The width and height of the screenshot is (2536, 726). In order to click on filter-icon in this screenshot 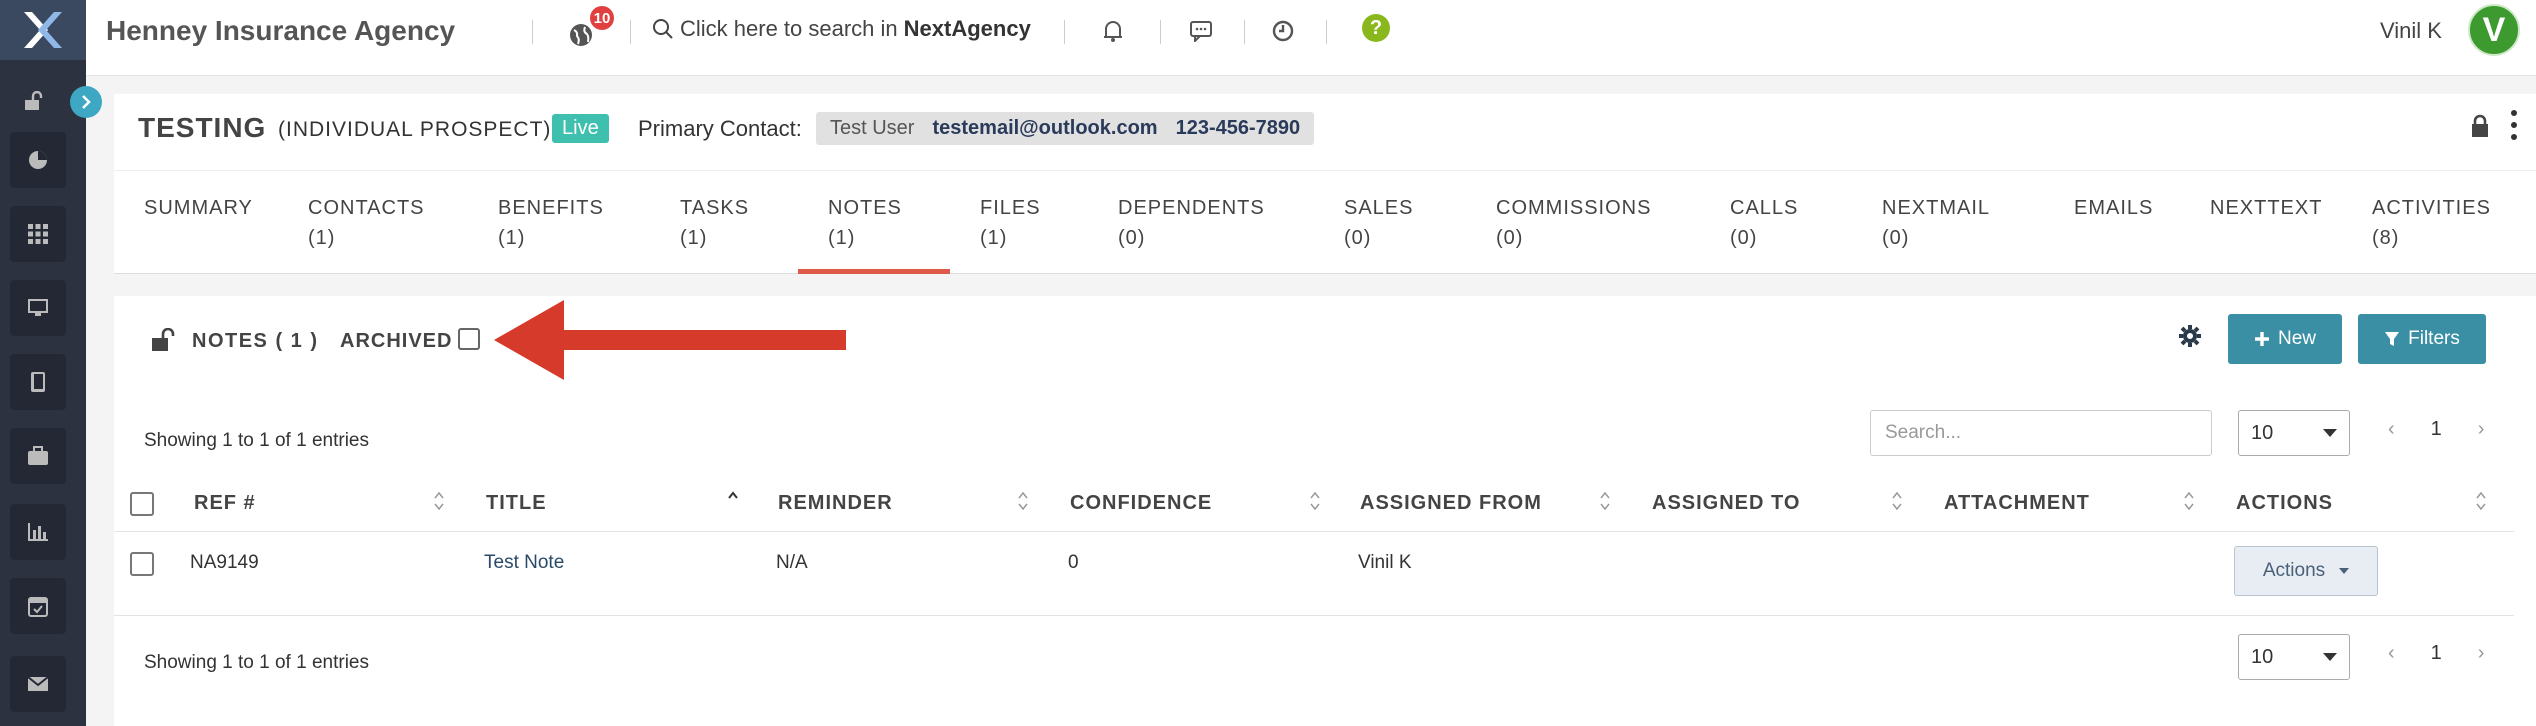, I will do `click(2392, 339)`.